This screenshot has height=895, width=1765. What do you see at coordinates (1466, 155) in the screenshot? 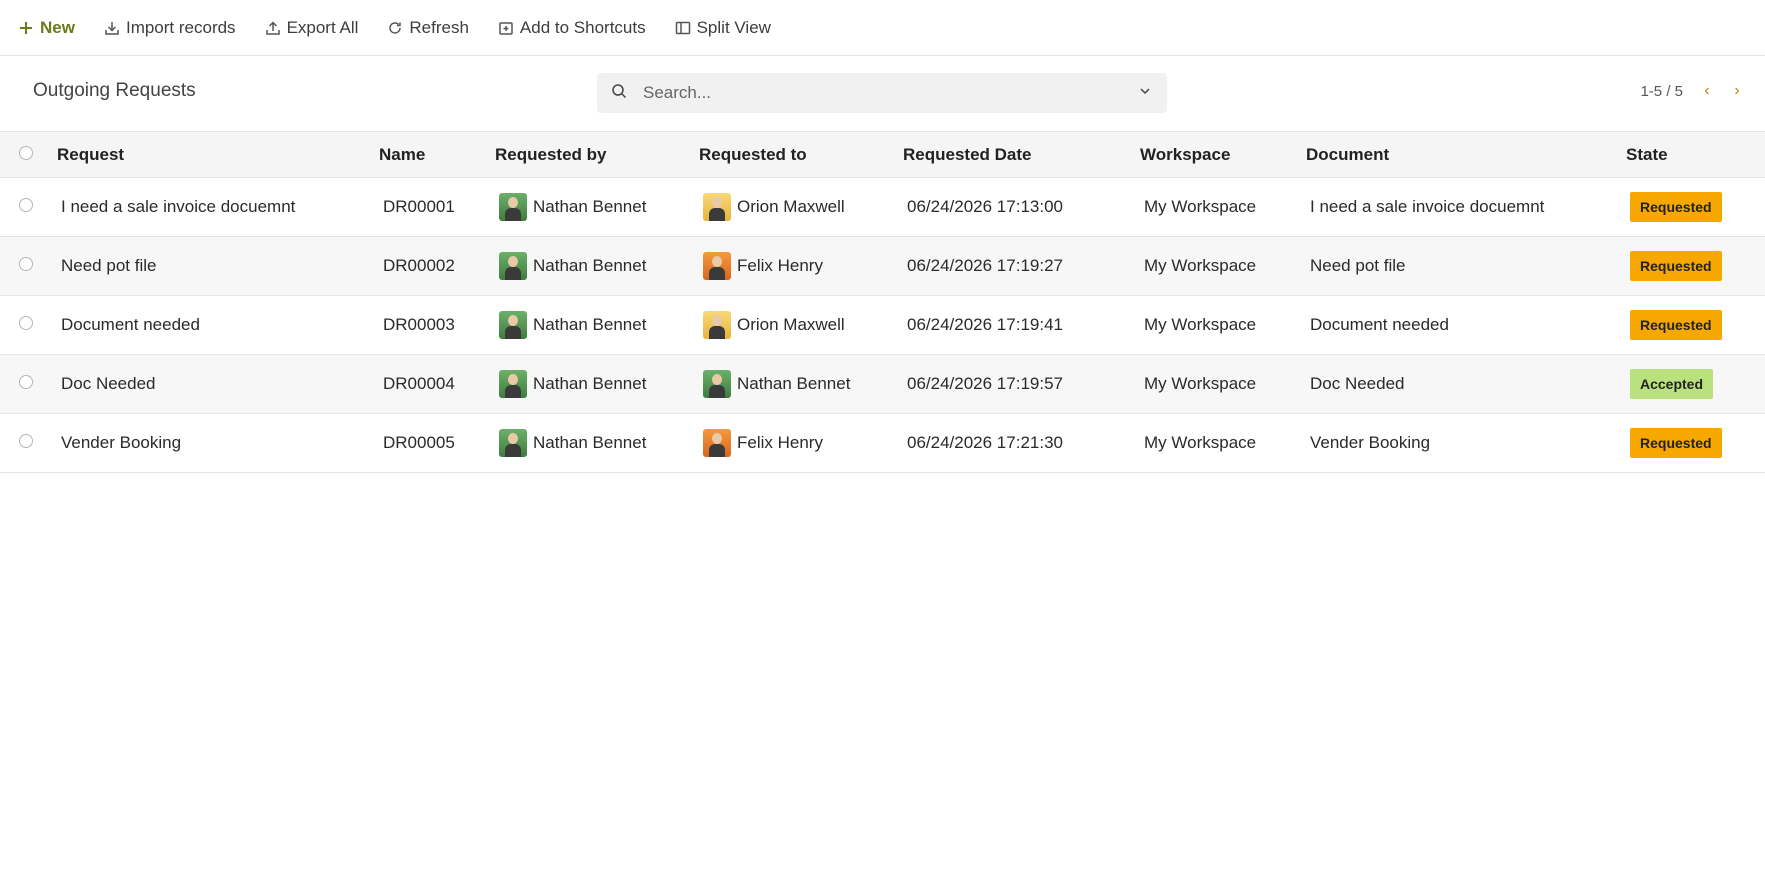
I see `column-header-document: Document` at bounding box center [1466, 155].